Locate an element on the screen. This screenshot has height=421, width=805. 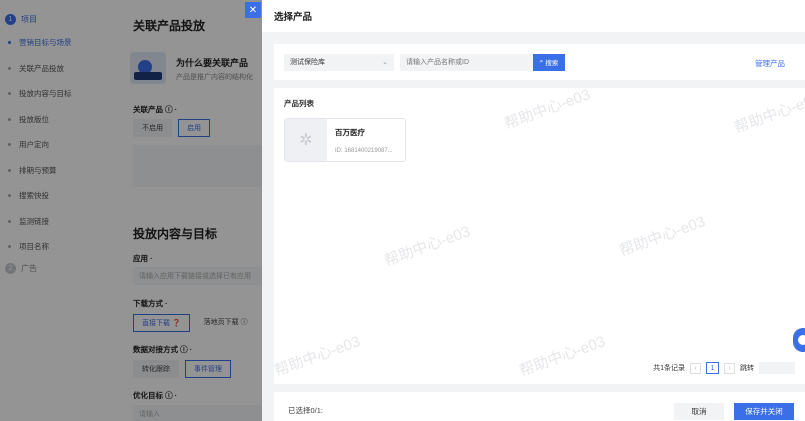
next-page-icon: › is located at coordinates (729, 368).